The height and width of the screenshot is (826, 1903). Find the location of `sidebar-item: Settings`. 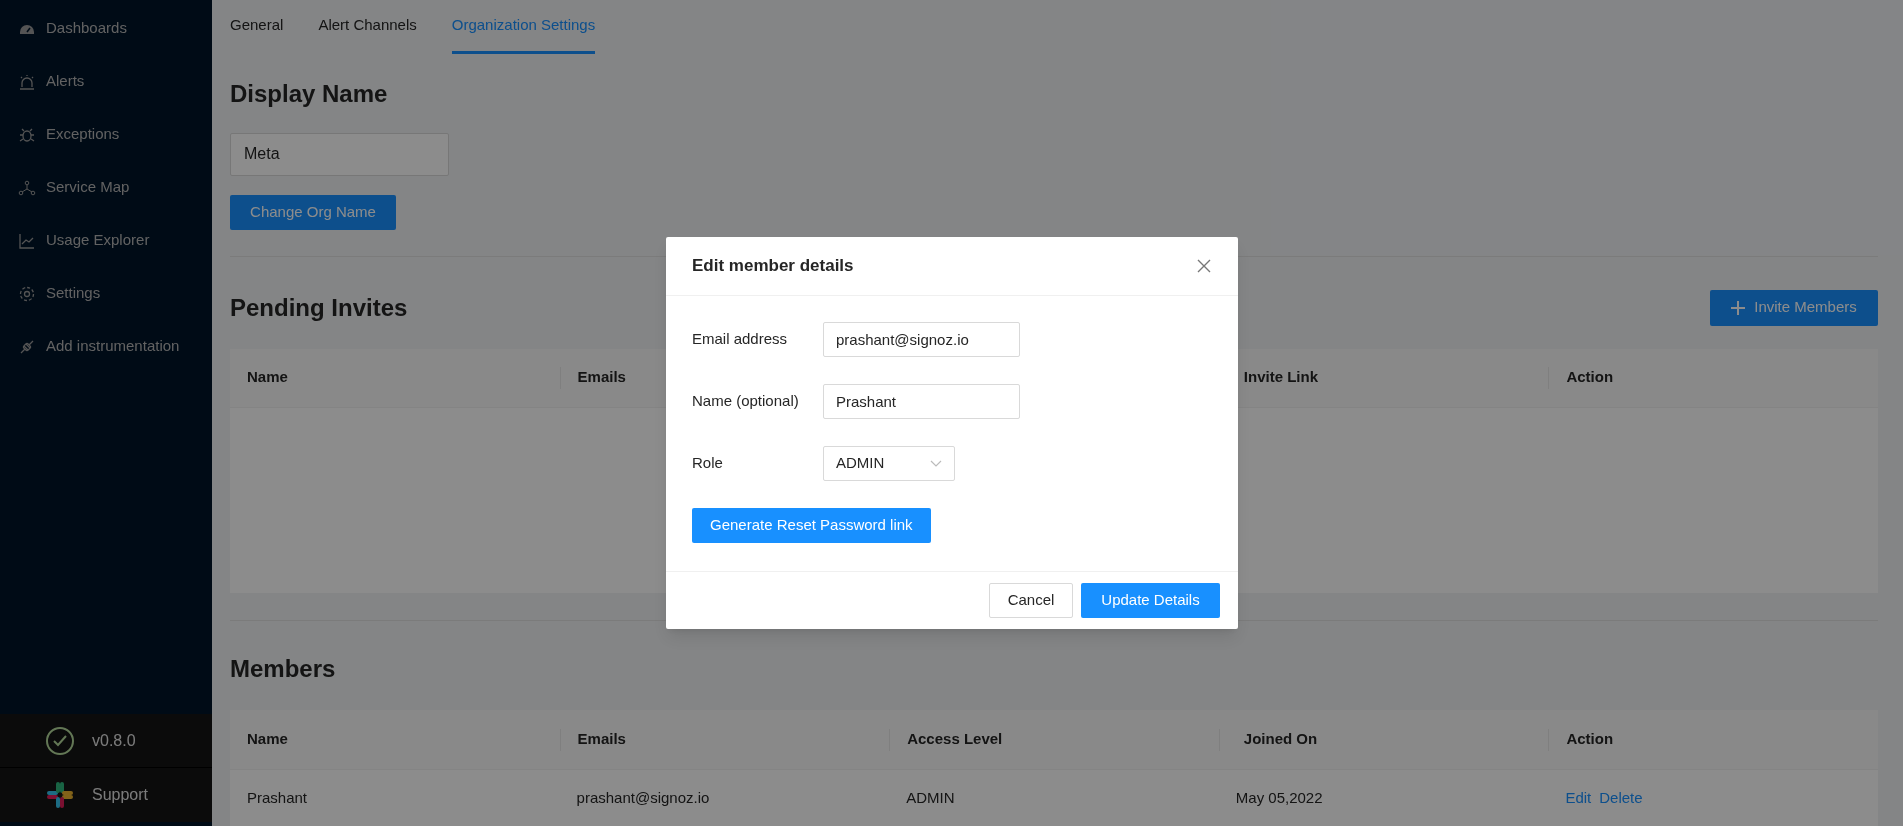

sidebar-item: Settings is located at coordinates (106, 293).